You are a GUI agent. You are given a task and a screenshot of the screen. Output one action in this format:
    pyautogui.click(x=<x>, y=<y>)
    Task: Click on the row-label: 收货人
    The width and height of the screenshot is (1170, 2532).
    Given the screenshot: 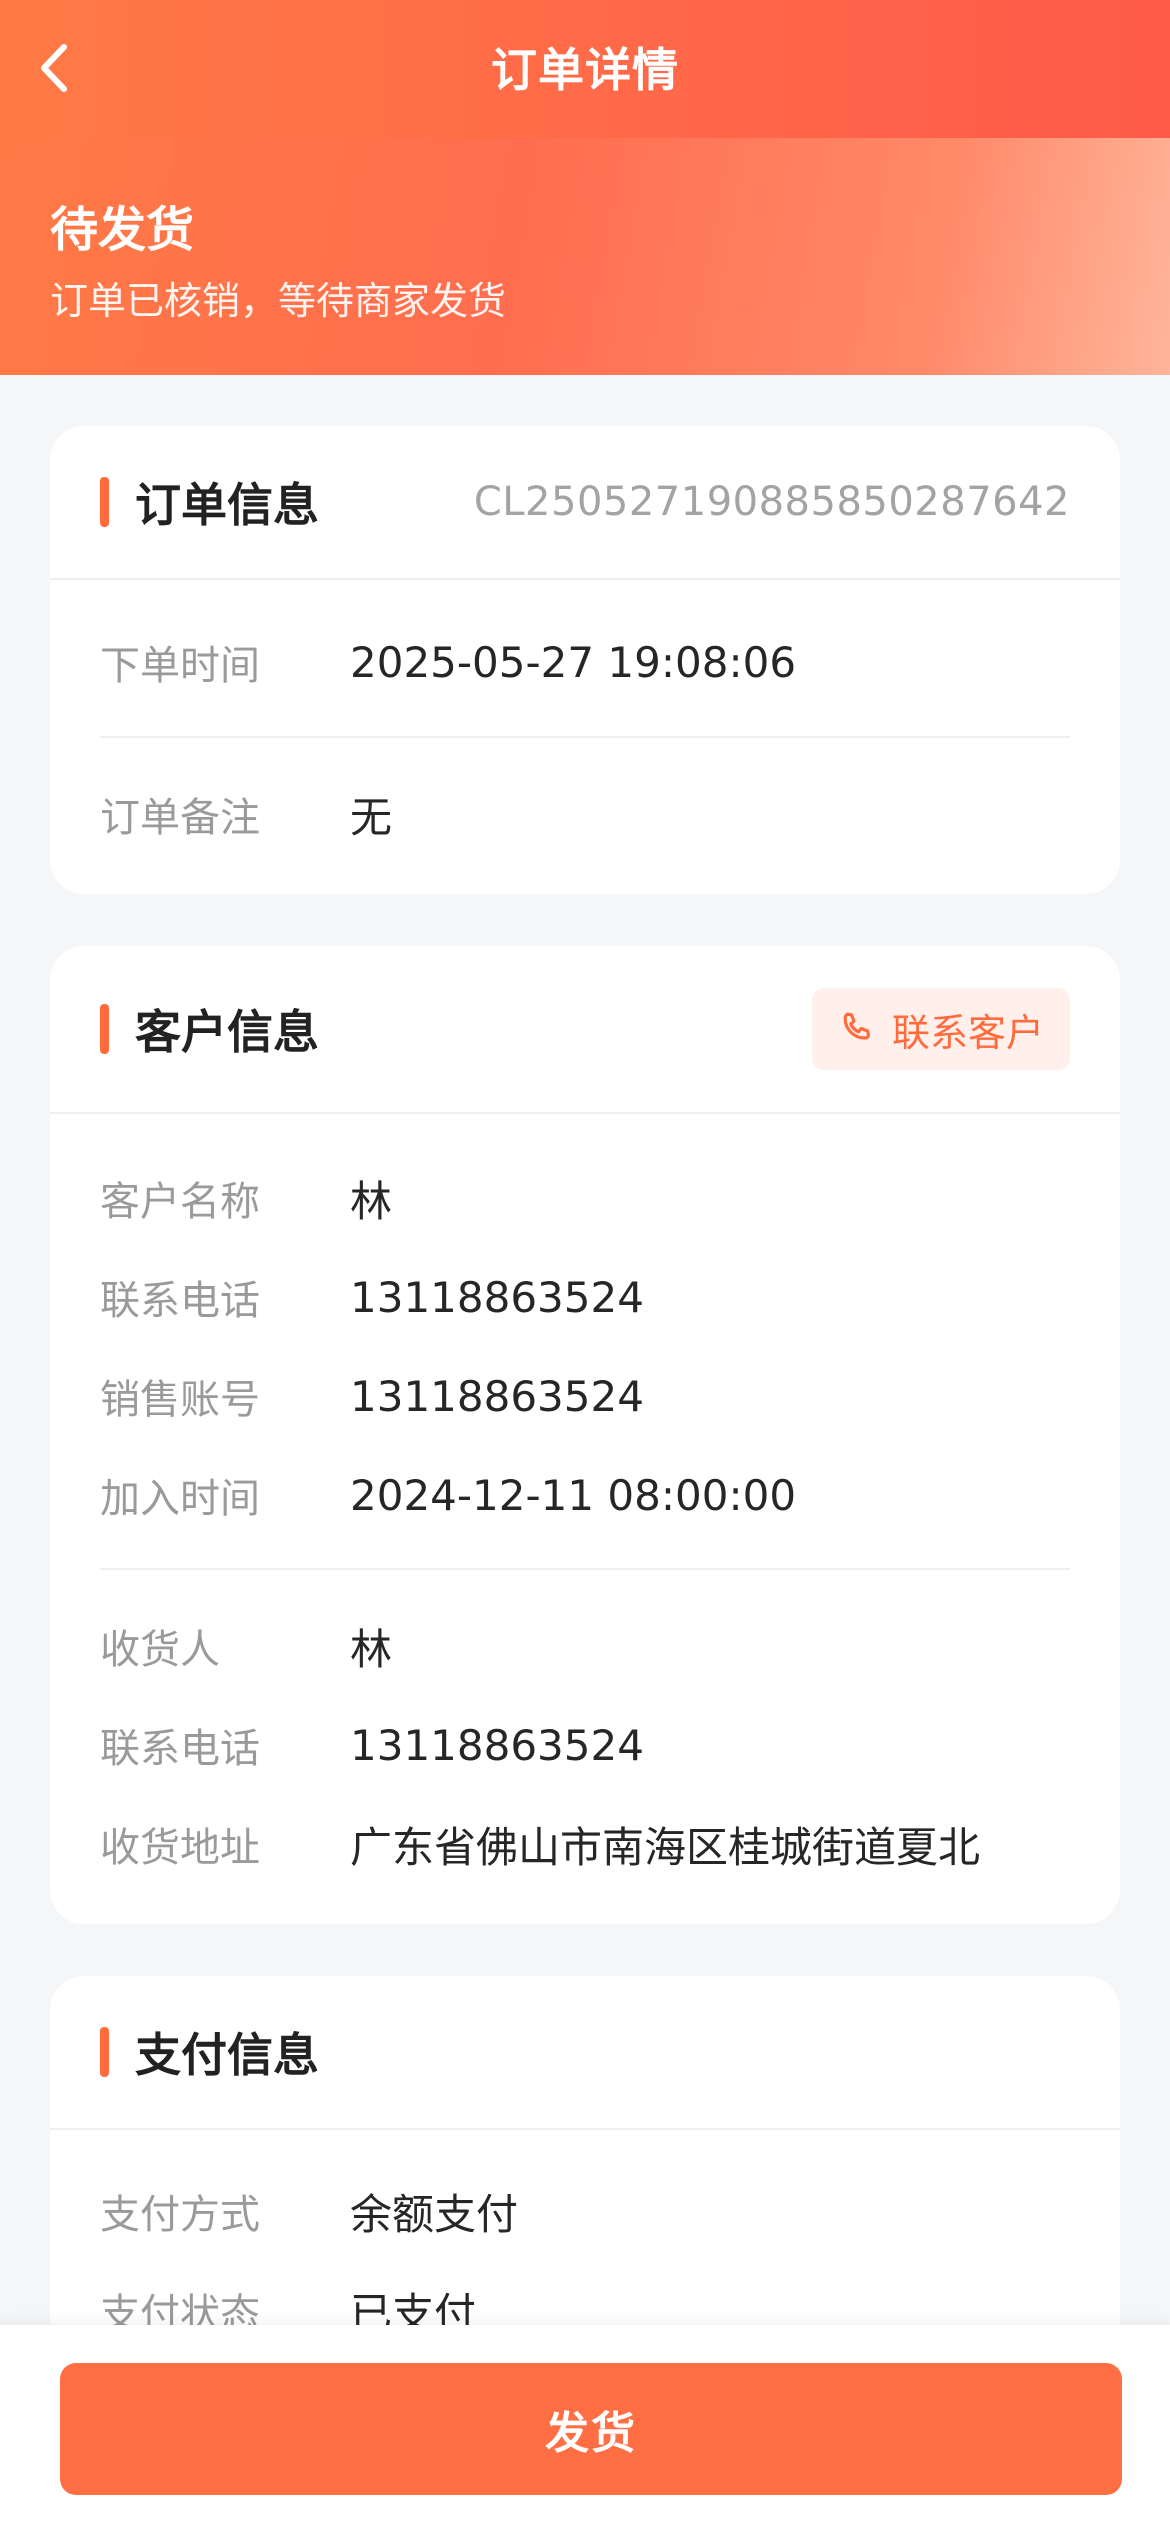 What is the action you would take?
    pyautogui.click(x=160, y=1650)
    